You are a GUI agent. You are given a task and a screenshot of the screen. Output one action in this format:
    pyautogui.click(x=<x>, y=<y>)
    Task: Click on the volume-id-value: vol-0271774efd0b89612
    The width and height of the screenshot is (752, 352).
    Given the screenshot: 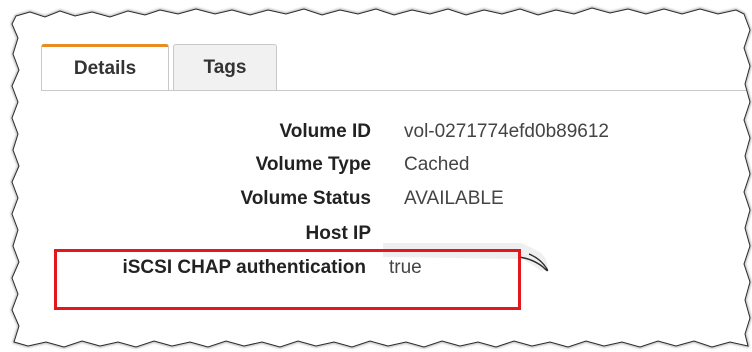 What is the action you would take?
    pyautogui.click(x=506, y=131)
    